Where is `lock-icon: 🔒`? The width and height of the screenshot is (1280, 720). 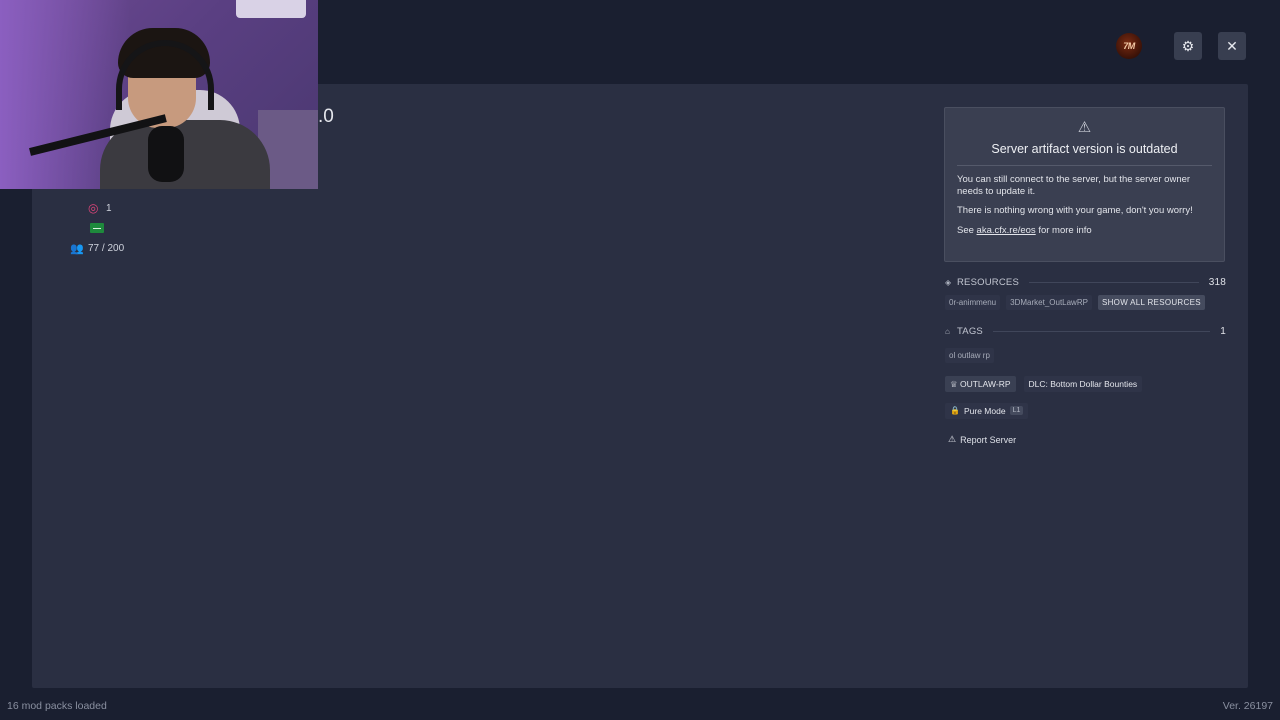 lock-icon: 🔒 is located at coordinates (955, 410).